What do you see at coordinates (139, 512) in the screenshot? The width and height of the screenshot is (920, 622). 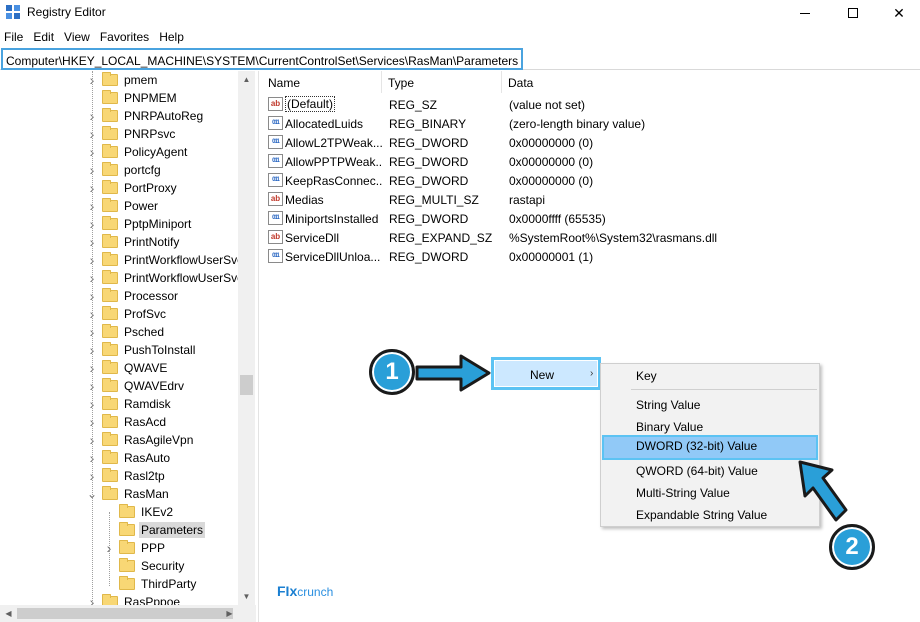 I see `tree-item: IKEv2` at bounding box center [139, 512].